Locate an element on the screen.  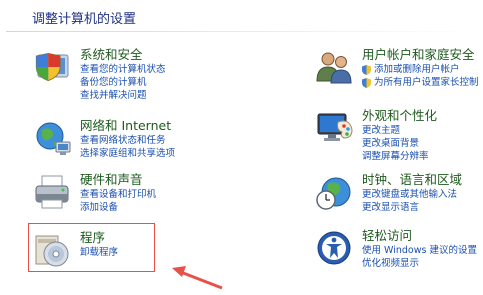
clock-language-heading: 时钟、语言和区域 is located at coordinates (412, 180).